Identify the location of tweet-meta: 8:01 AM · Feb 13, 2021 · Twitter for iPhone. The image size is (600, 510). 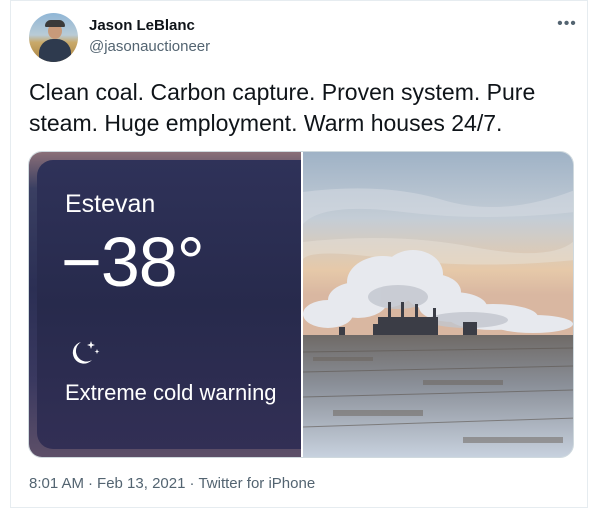
(172, 483).